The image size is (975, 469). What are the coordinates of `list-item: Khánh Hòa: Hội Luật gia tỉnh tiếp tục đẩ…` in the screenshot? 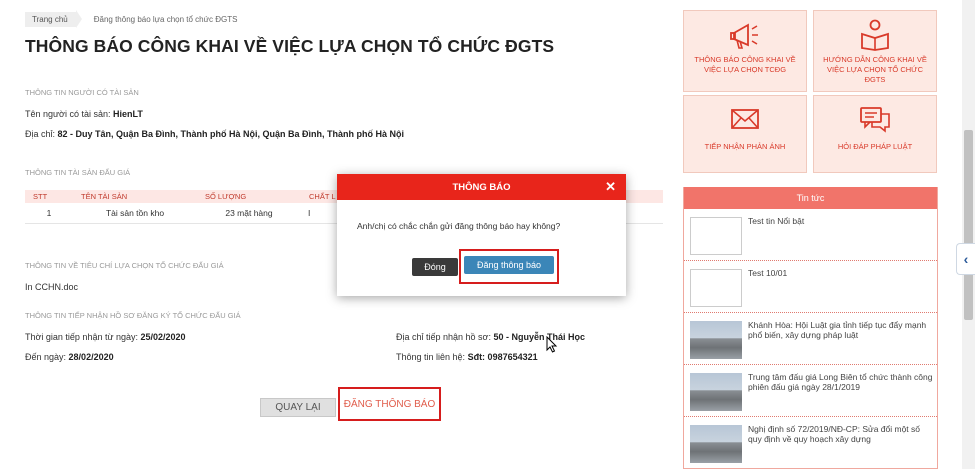 It's located at (810, 339).